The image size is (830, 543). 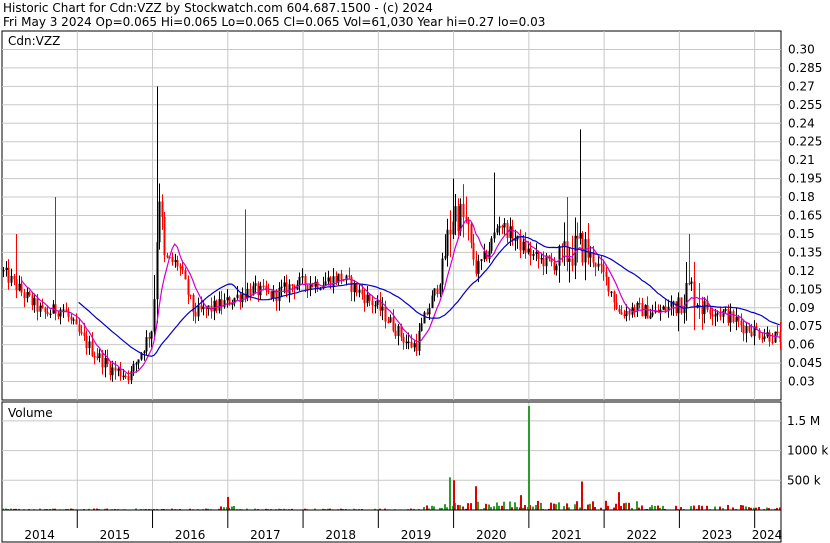 I want to click on price-tick-label: 0.12, so click(x=801, y=271).